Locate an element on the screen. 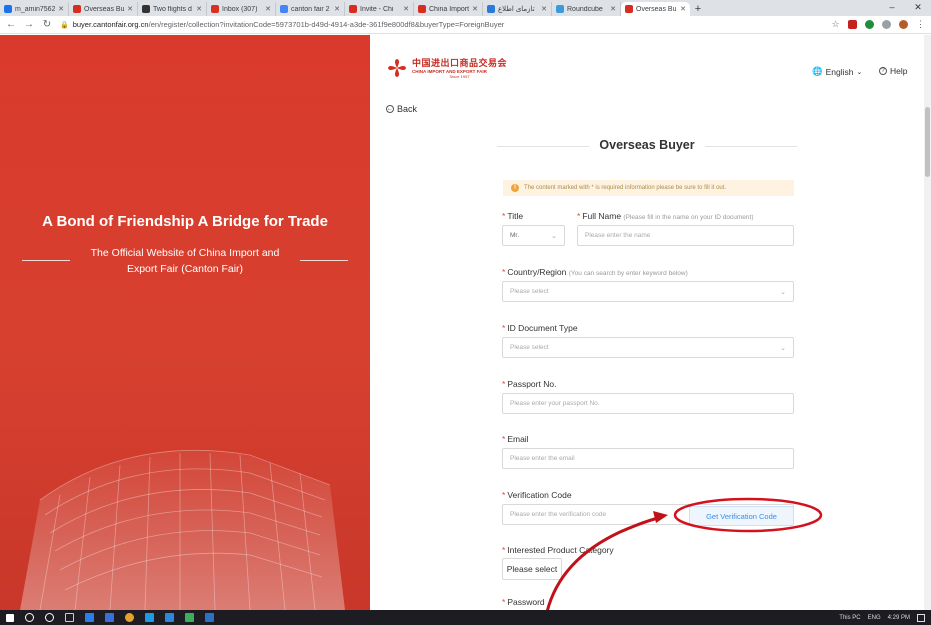  get-verification-code-button: Get Verification Code is located at coordinates (741, 516).